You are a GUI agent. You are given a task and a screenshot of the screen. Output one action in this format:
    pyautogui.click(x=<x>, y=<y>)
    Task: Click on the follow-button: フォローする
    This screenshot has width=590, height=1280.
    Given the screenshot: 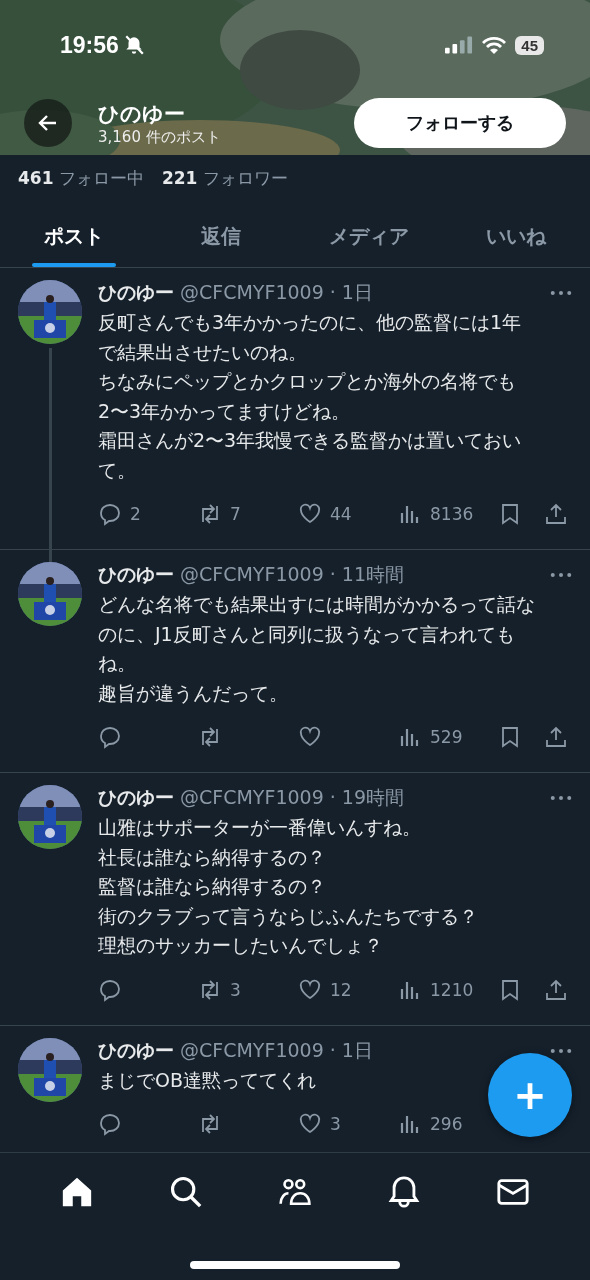 What is the action you would take?
    pyautogui.click(x=460, y=123)
    